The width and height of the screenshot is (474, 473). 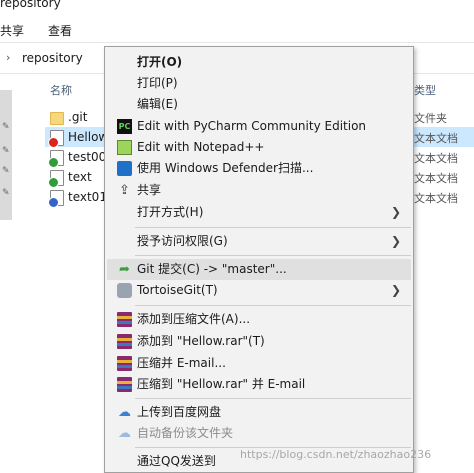 What do you see at coordinates (237, 7) in the screenshot?
I see `title-bar: repository` at bounding box center [237, 7].